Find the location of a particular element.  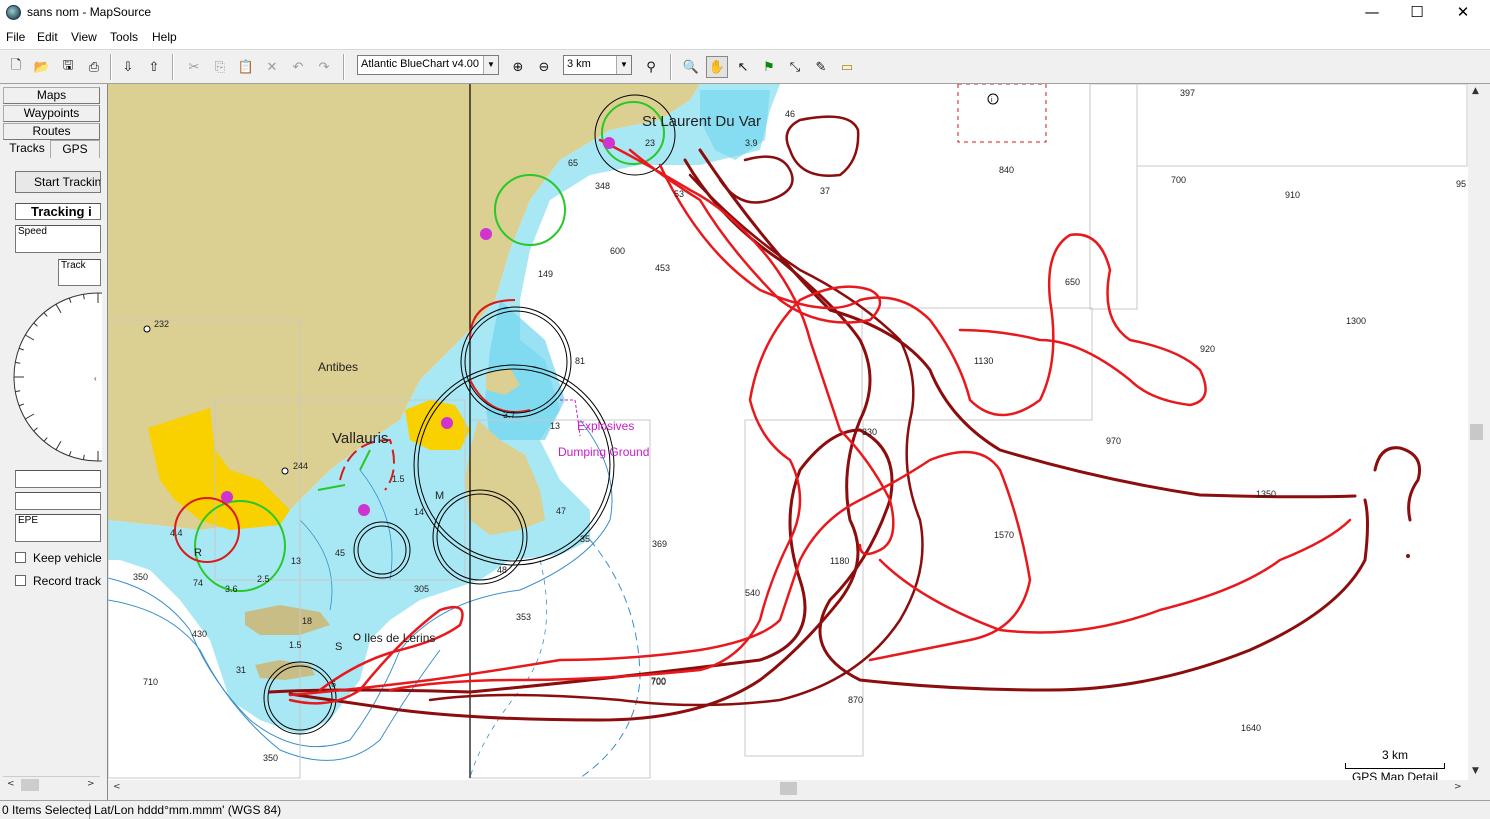

depth-sounding: 31 is located at coordinates (241, 670).